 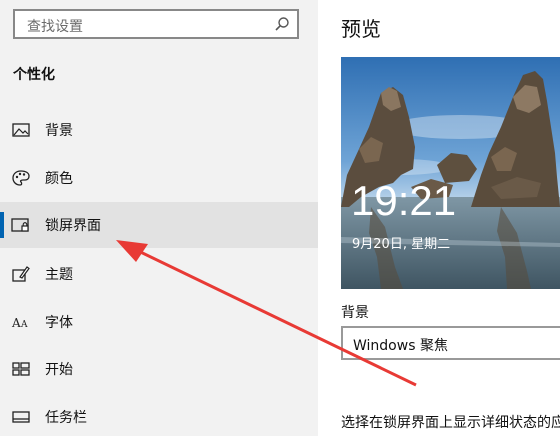 What do you see at coordinates (159, 274) in the screenshot?
I see `sidebar-item-themes: 主题` at bounding box center [159, 274].